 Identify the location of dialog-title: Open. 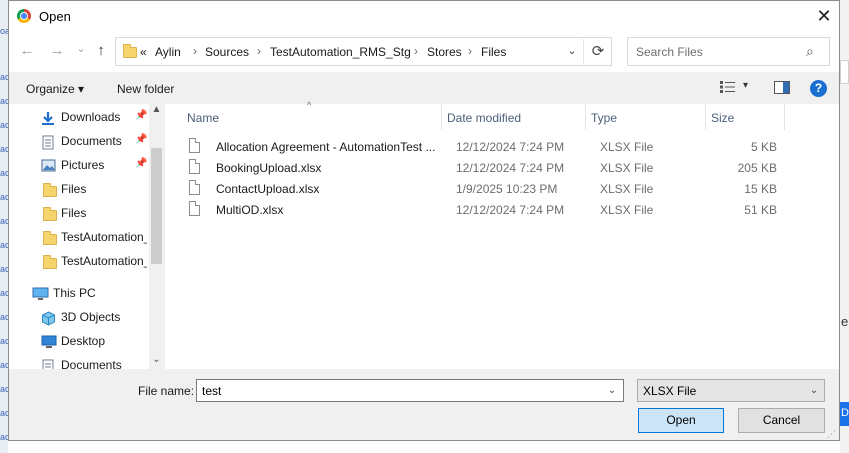
(55, 16).